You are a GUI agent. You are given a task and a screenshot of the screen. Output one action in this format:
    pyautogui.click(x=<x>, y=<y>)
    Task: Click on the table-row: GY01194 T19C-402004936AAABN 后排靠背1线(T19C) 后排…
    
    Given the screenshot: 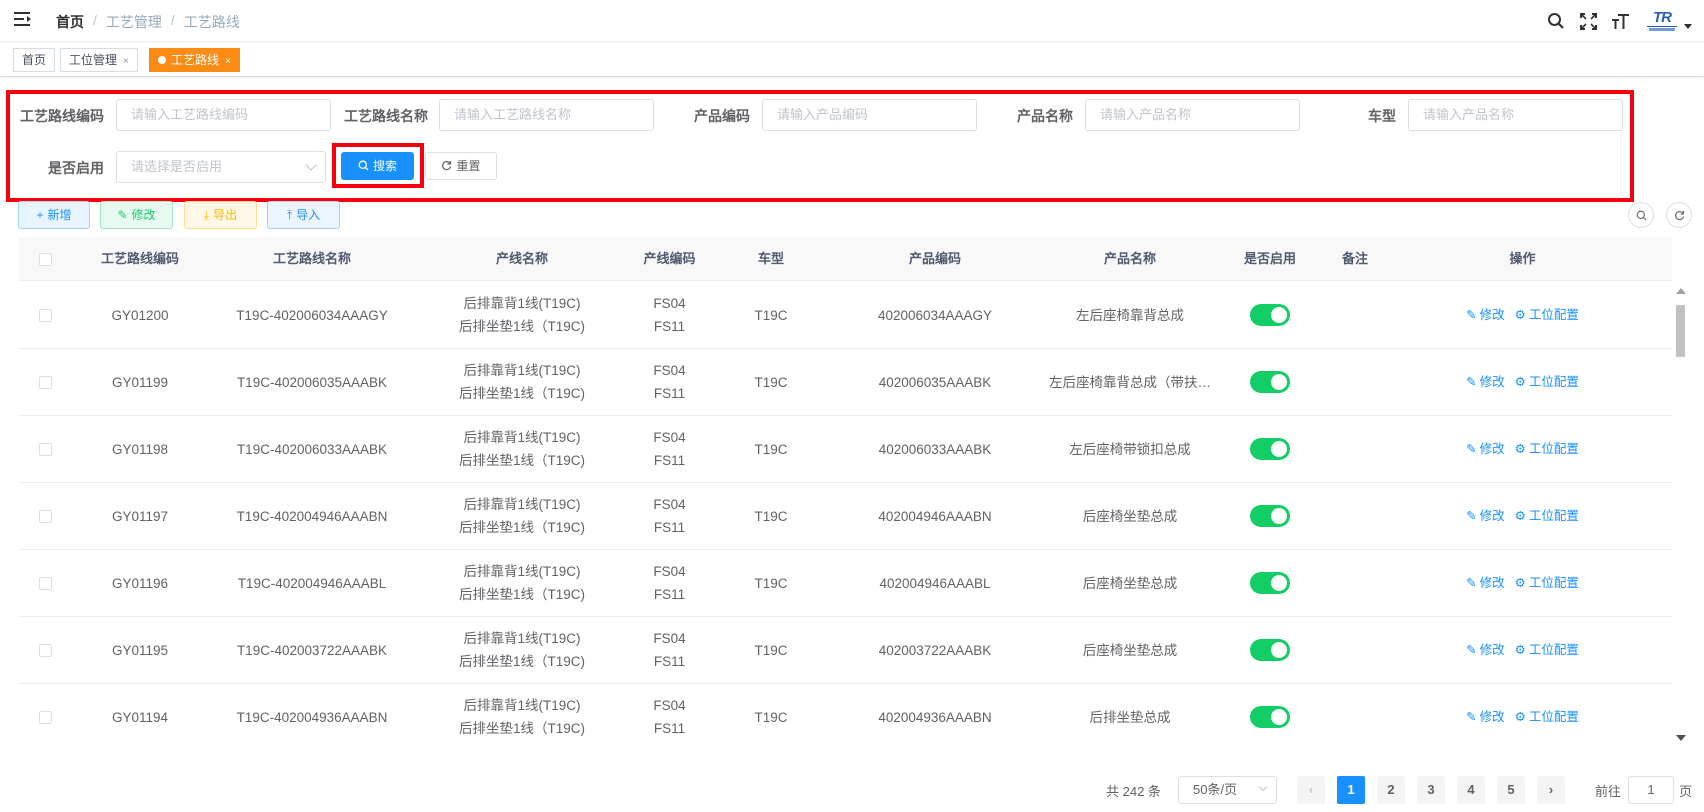 What is the action you would take?
    pyautogui.click(x=845, y=715)
    